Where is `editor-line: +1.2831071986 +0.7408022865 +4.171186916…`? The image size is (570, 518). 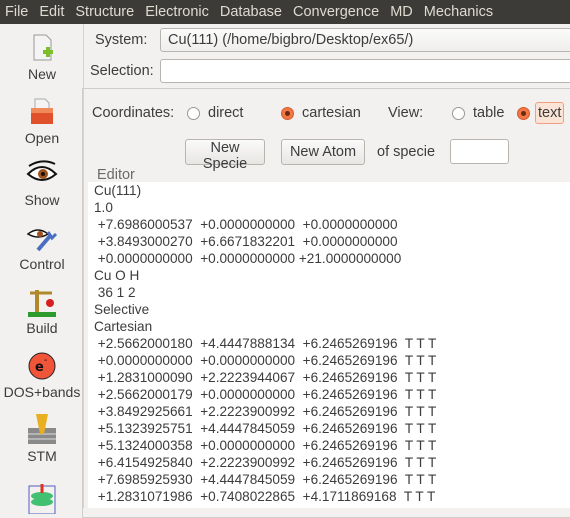
editor-line: +1.2831071986 +0.7408022865 +4.171186916… is located at coordinates (265, 496).